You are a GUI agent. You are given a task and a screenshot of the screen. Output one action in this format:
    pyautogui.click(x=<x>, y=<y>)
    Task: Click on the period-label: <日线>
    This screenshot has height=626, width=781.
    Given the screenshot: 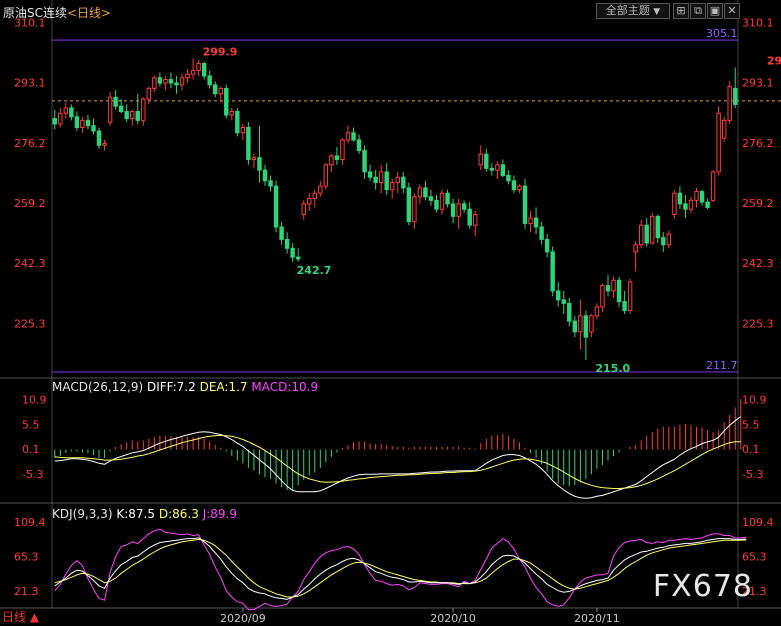 What is the action you would take?
    pyautogui.click(x=89, y=13)
    